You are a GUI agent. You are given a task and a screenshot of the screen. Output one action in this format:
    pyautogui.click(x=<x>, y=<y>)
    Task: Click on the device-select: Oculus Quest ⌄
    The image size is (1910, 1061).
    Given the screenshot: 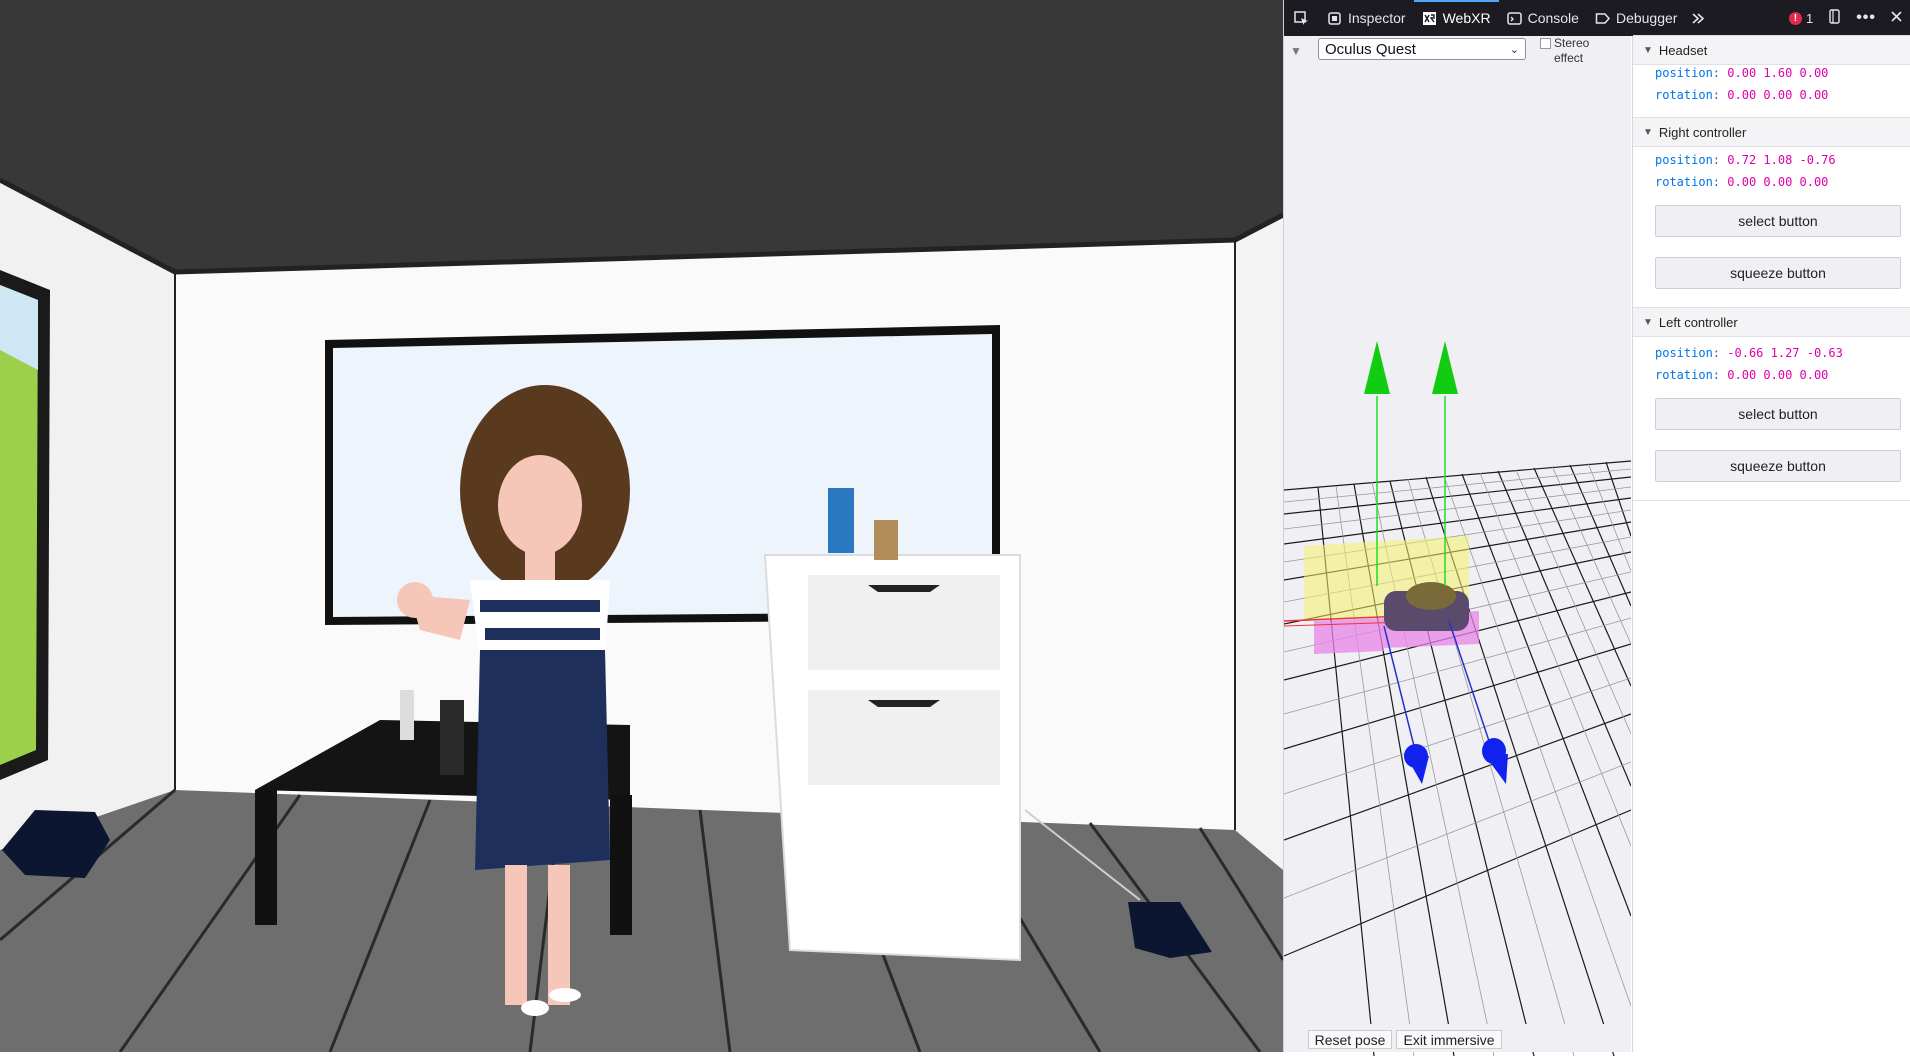 What is the action you would take?
    pyautogui.click(x=1422, y=49)
    